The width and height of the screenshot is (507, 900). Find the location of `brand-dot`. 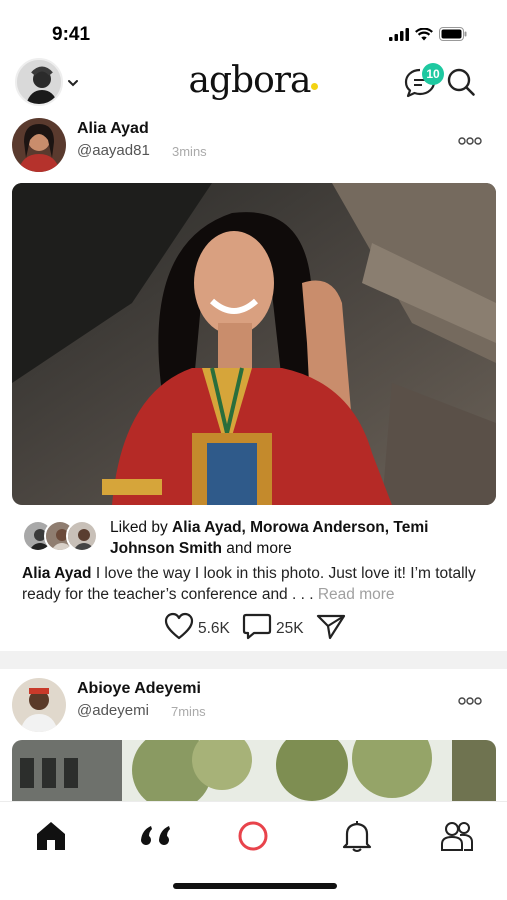

brand-dot is located at coordinates (315, 86).